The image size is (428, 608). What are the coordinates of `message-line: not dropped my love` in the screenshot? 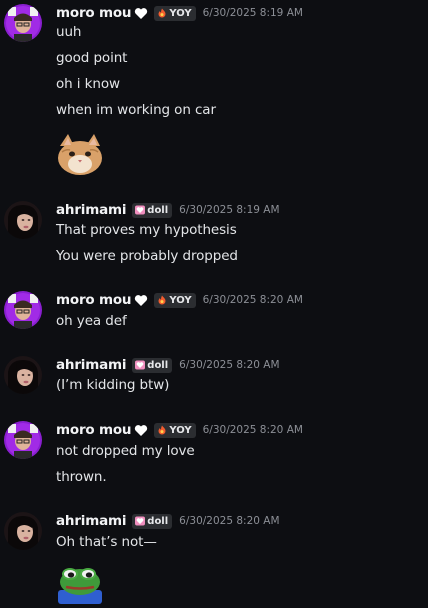 It's located at (125, 451).